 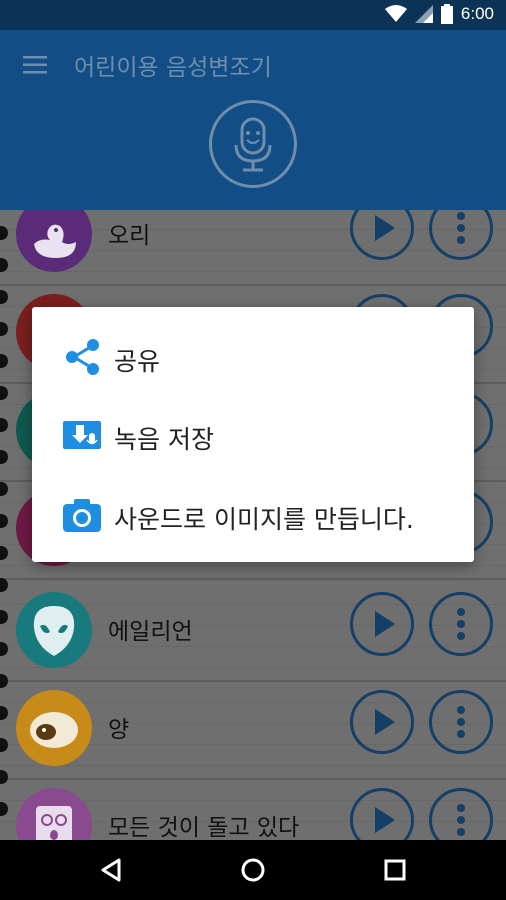 I want to click on list-item-label: 모든 것이 돌고 있다, so click(x=204, y=827).